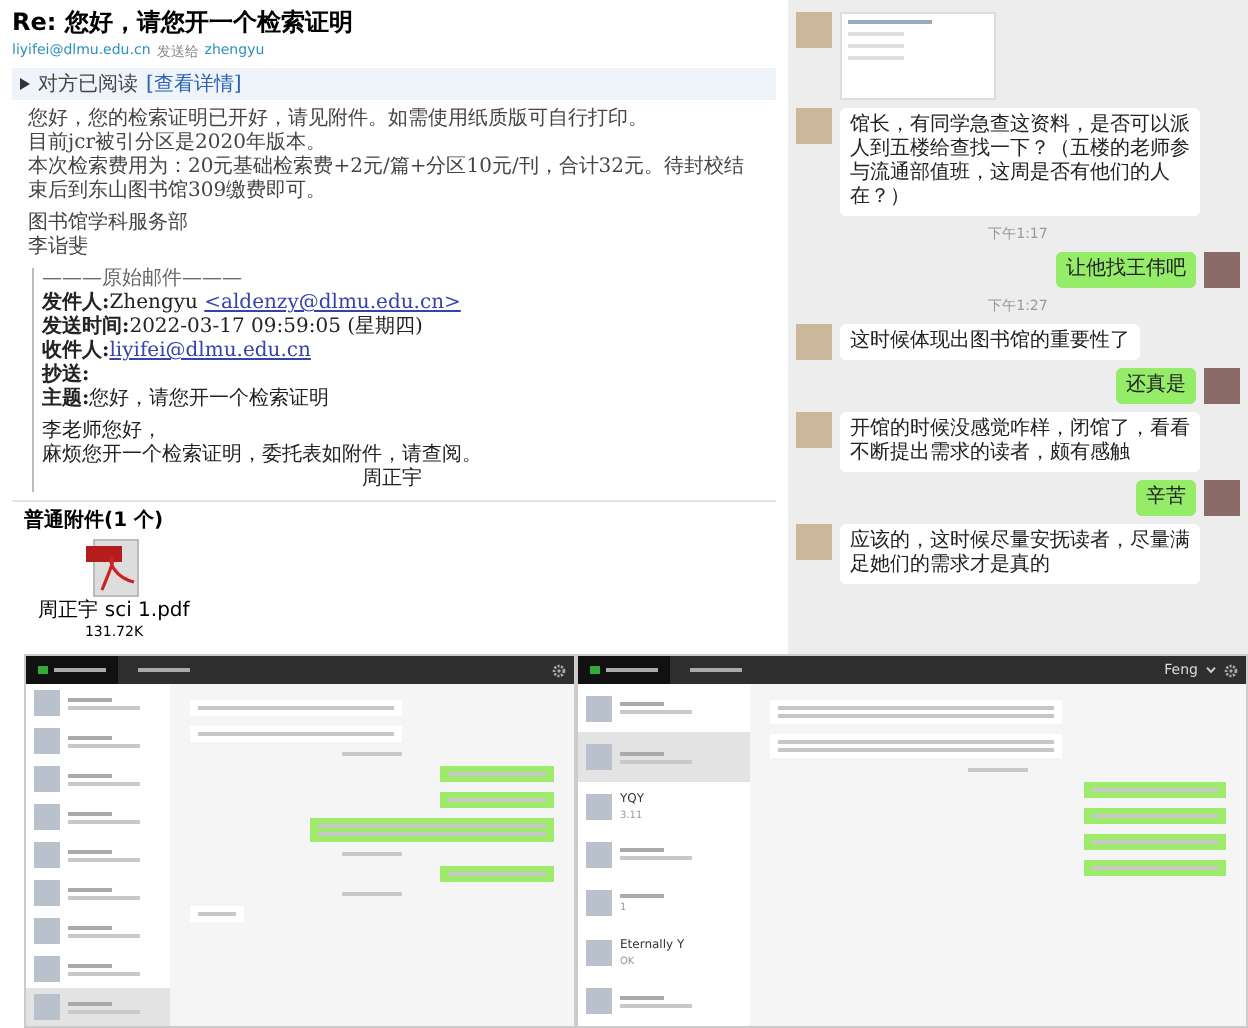  I want to click on attachment-name: 周正宇 sci 1.pdf, so click(114, 611).